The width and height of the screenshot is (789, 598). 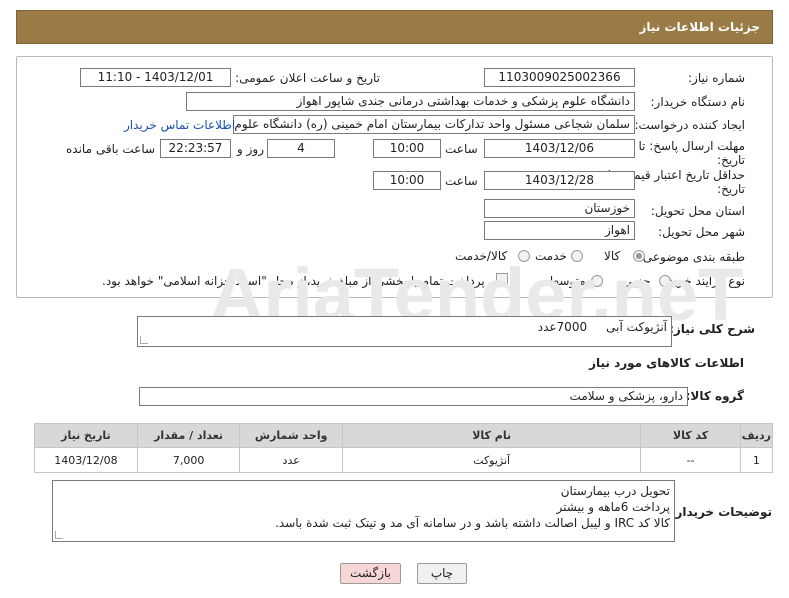 I want to click on cell-quantity: 7,000, so click(x=188, y=460).